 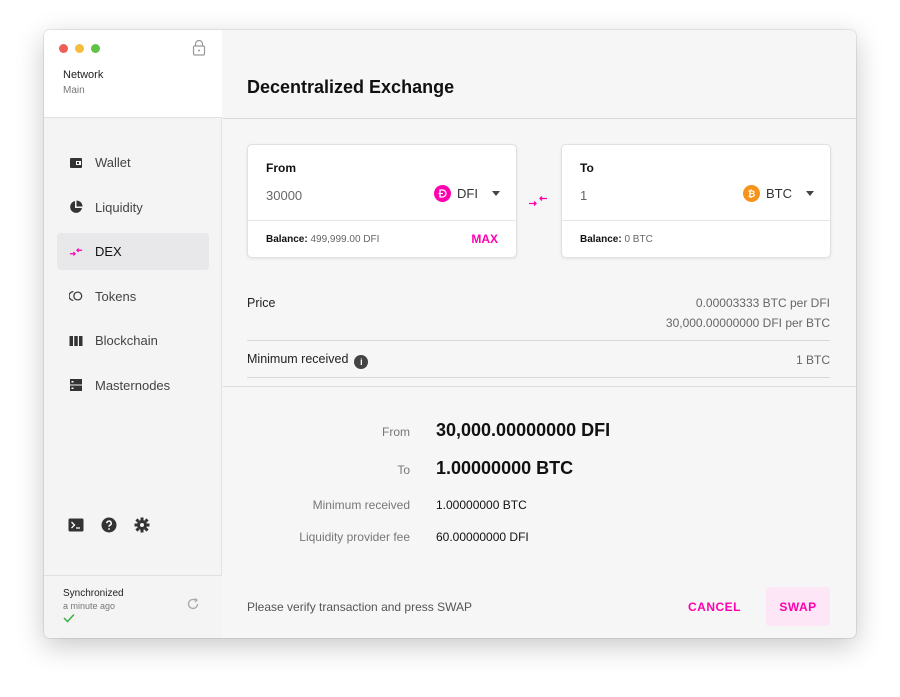 I want to click on sidebar-item-label: Blockchain, so click(x=126, y=340).